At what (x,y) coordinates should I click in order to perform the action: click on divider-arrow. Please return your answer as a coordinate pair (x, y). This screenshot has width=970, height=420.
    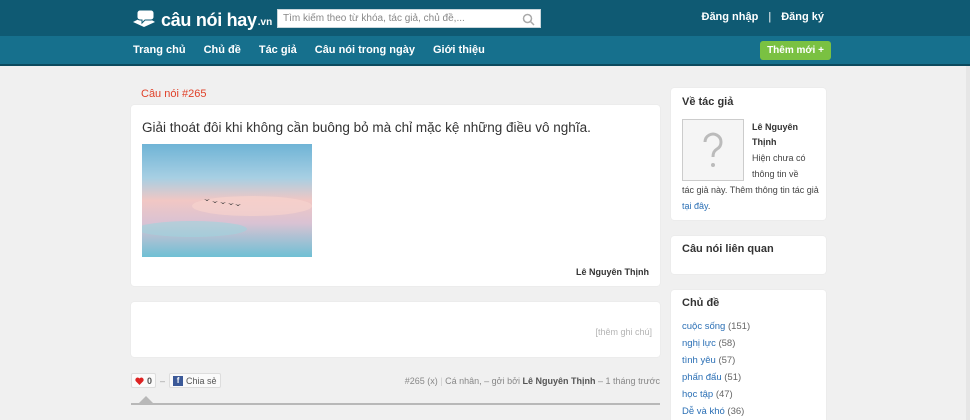
    Looking at the image, I should click on (146, 399).